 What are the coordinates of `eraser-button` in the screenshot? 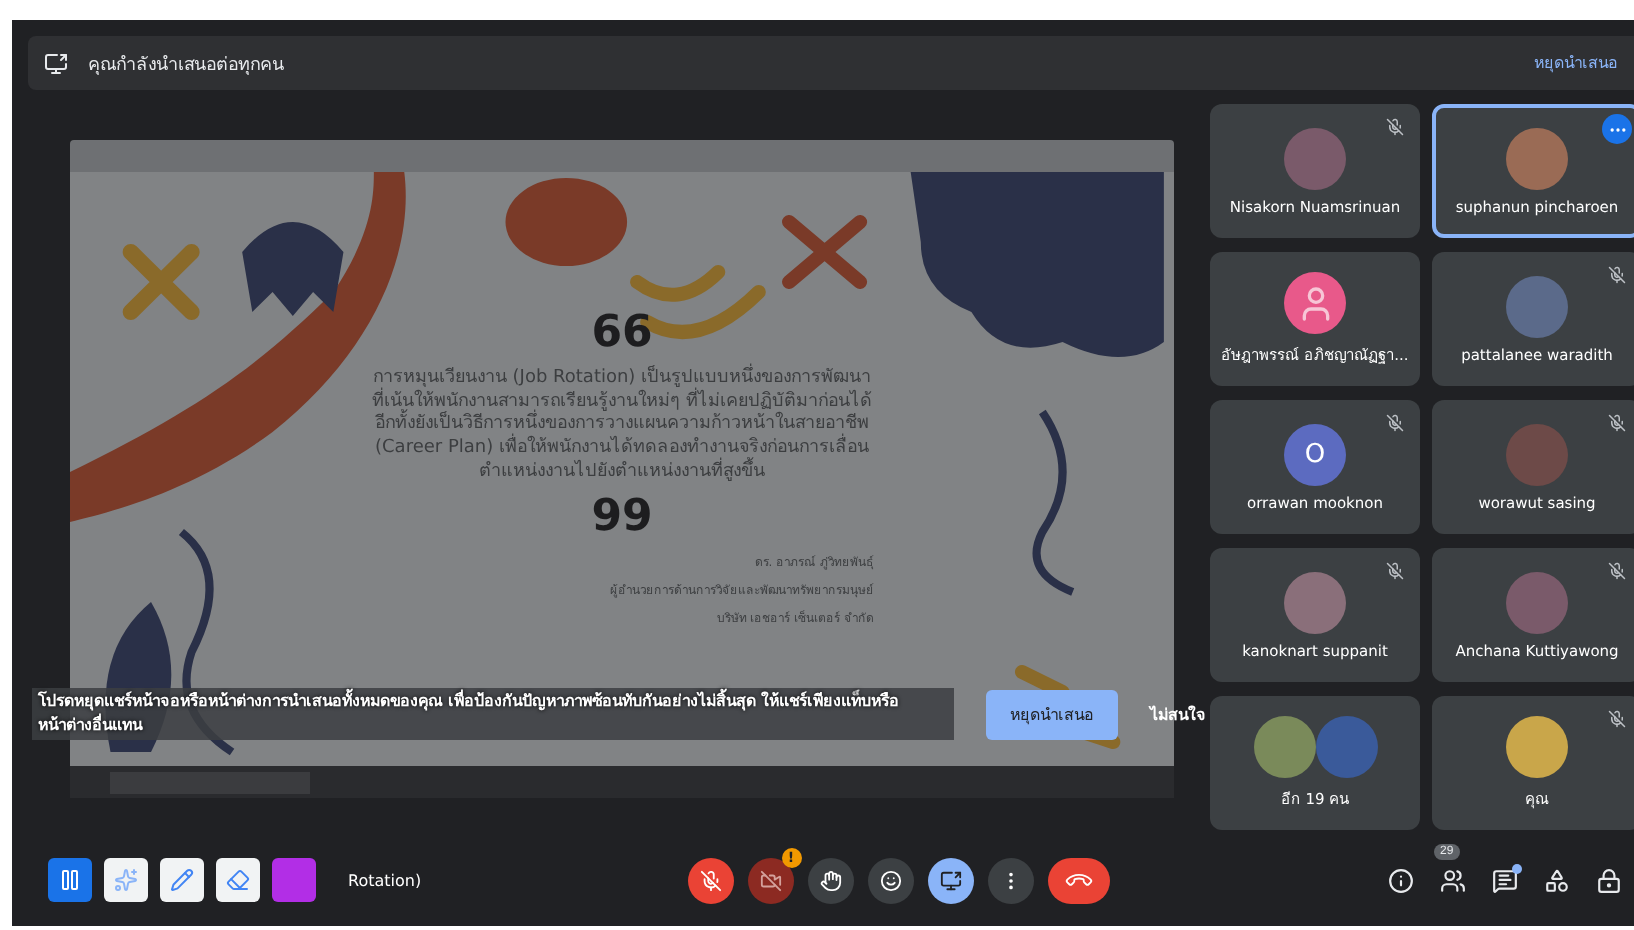 It's located at (238, 880).